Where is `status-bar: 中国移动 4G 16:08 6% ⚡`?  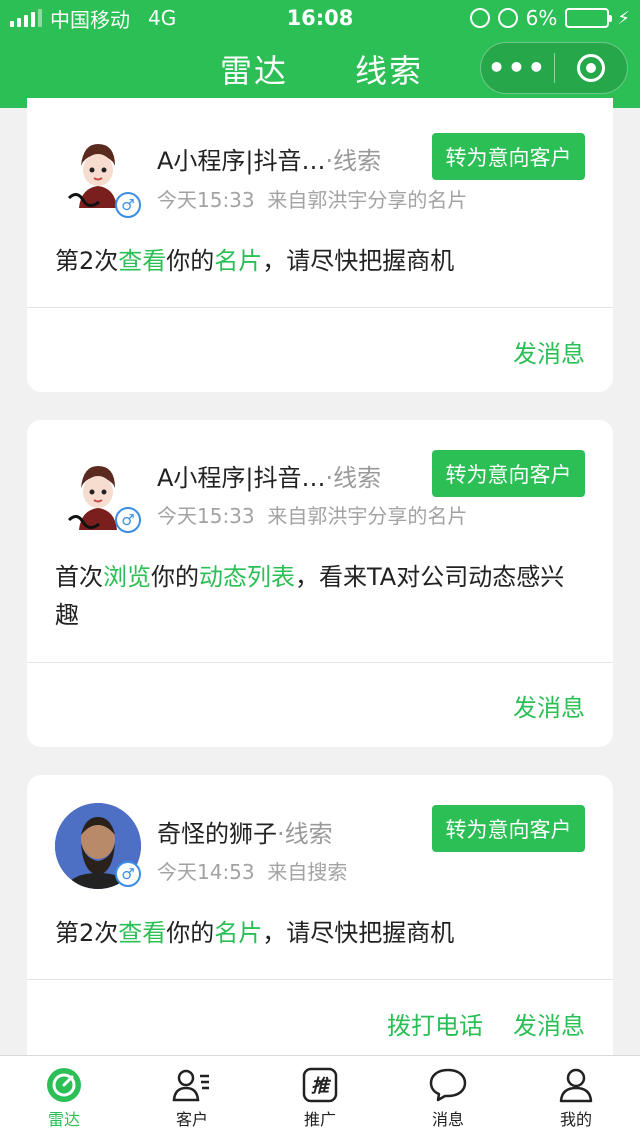 status-bar: 中国移动 4G 16:08 6% ⚡ is located at coordinates (320, 18).